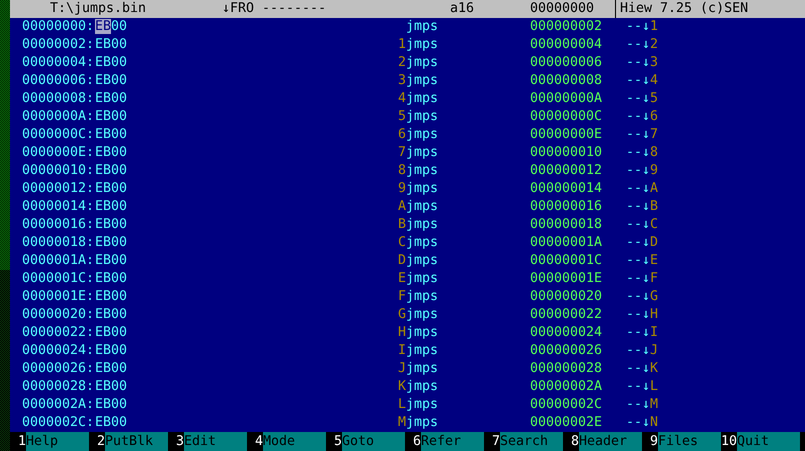 The image size is (805, 451). Describe the element at coordinates (402, 134) in the screenshot. I see `jump-label: 6` at that location.